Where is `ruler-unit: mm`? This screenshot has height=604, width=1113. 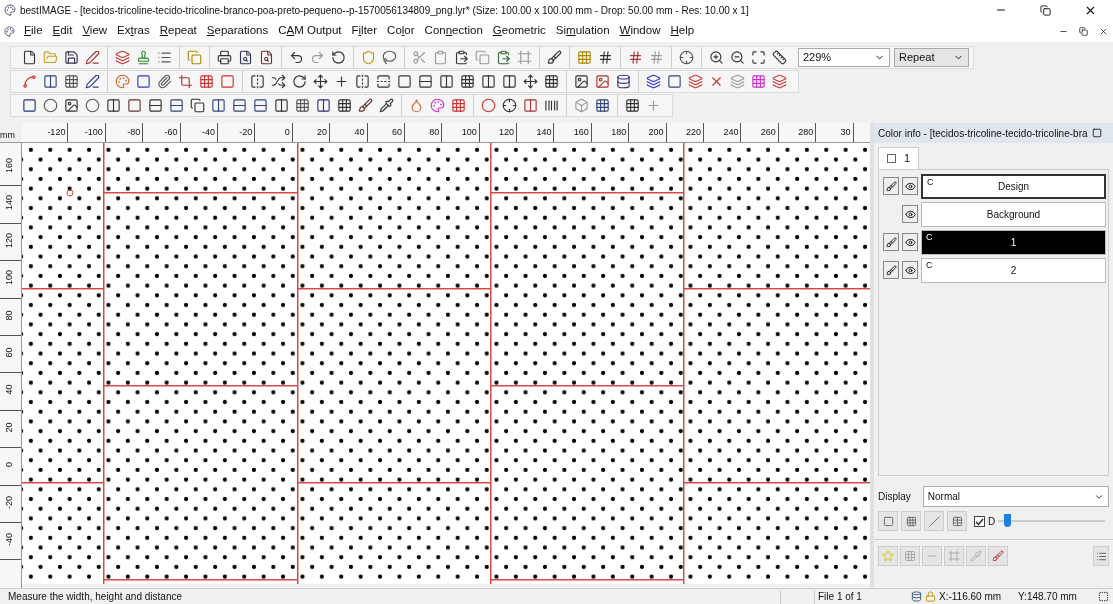
ruler-unit: mm is located at coordinates (8, 135).